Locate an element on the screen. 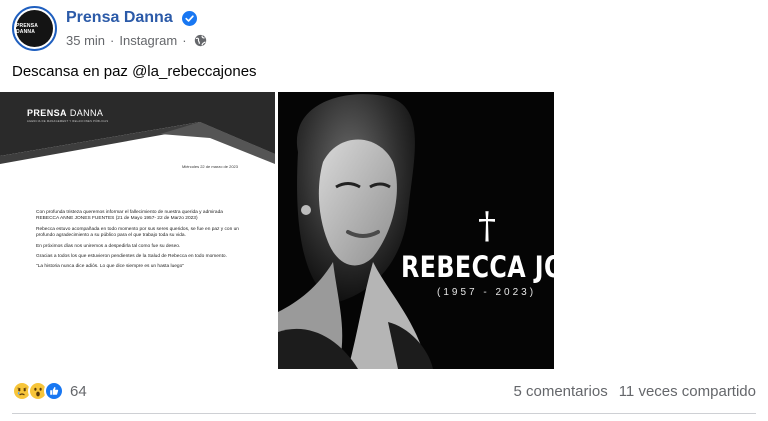 The width and height of the screenshot is (768, 421). post-caption: Descansa en paz @la_rebeccajones is located at coordinates (134, 71).